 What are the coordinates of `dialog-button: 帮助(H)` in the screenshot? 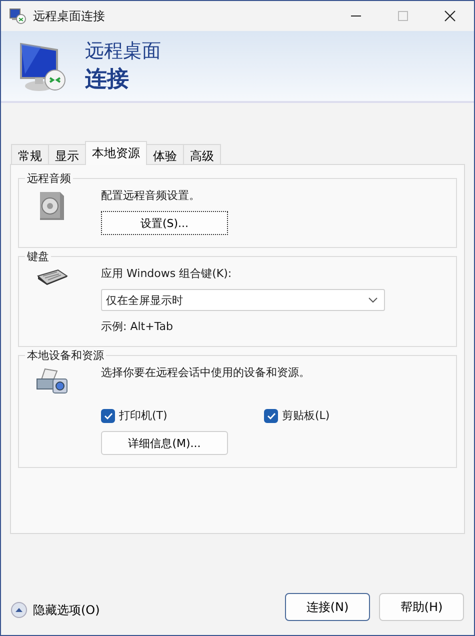 It's located at (421, 607).